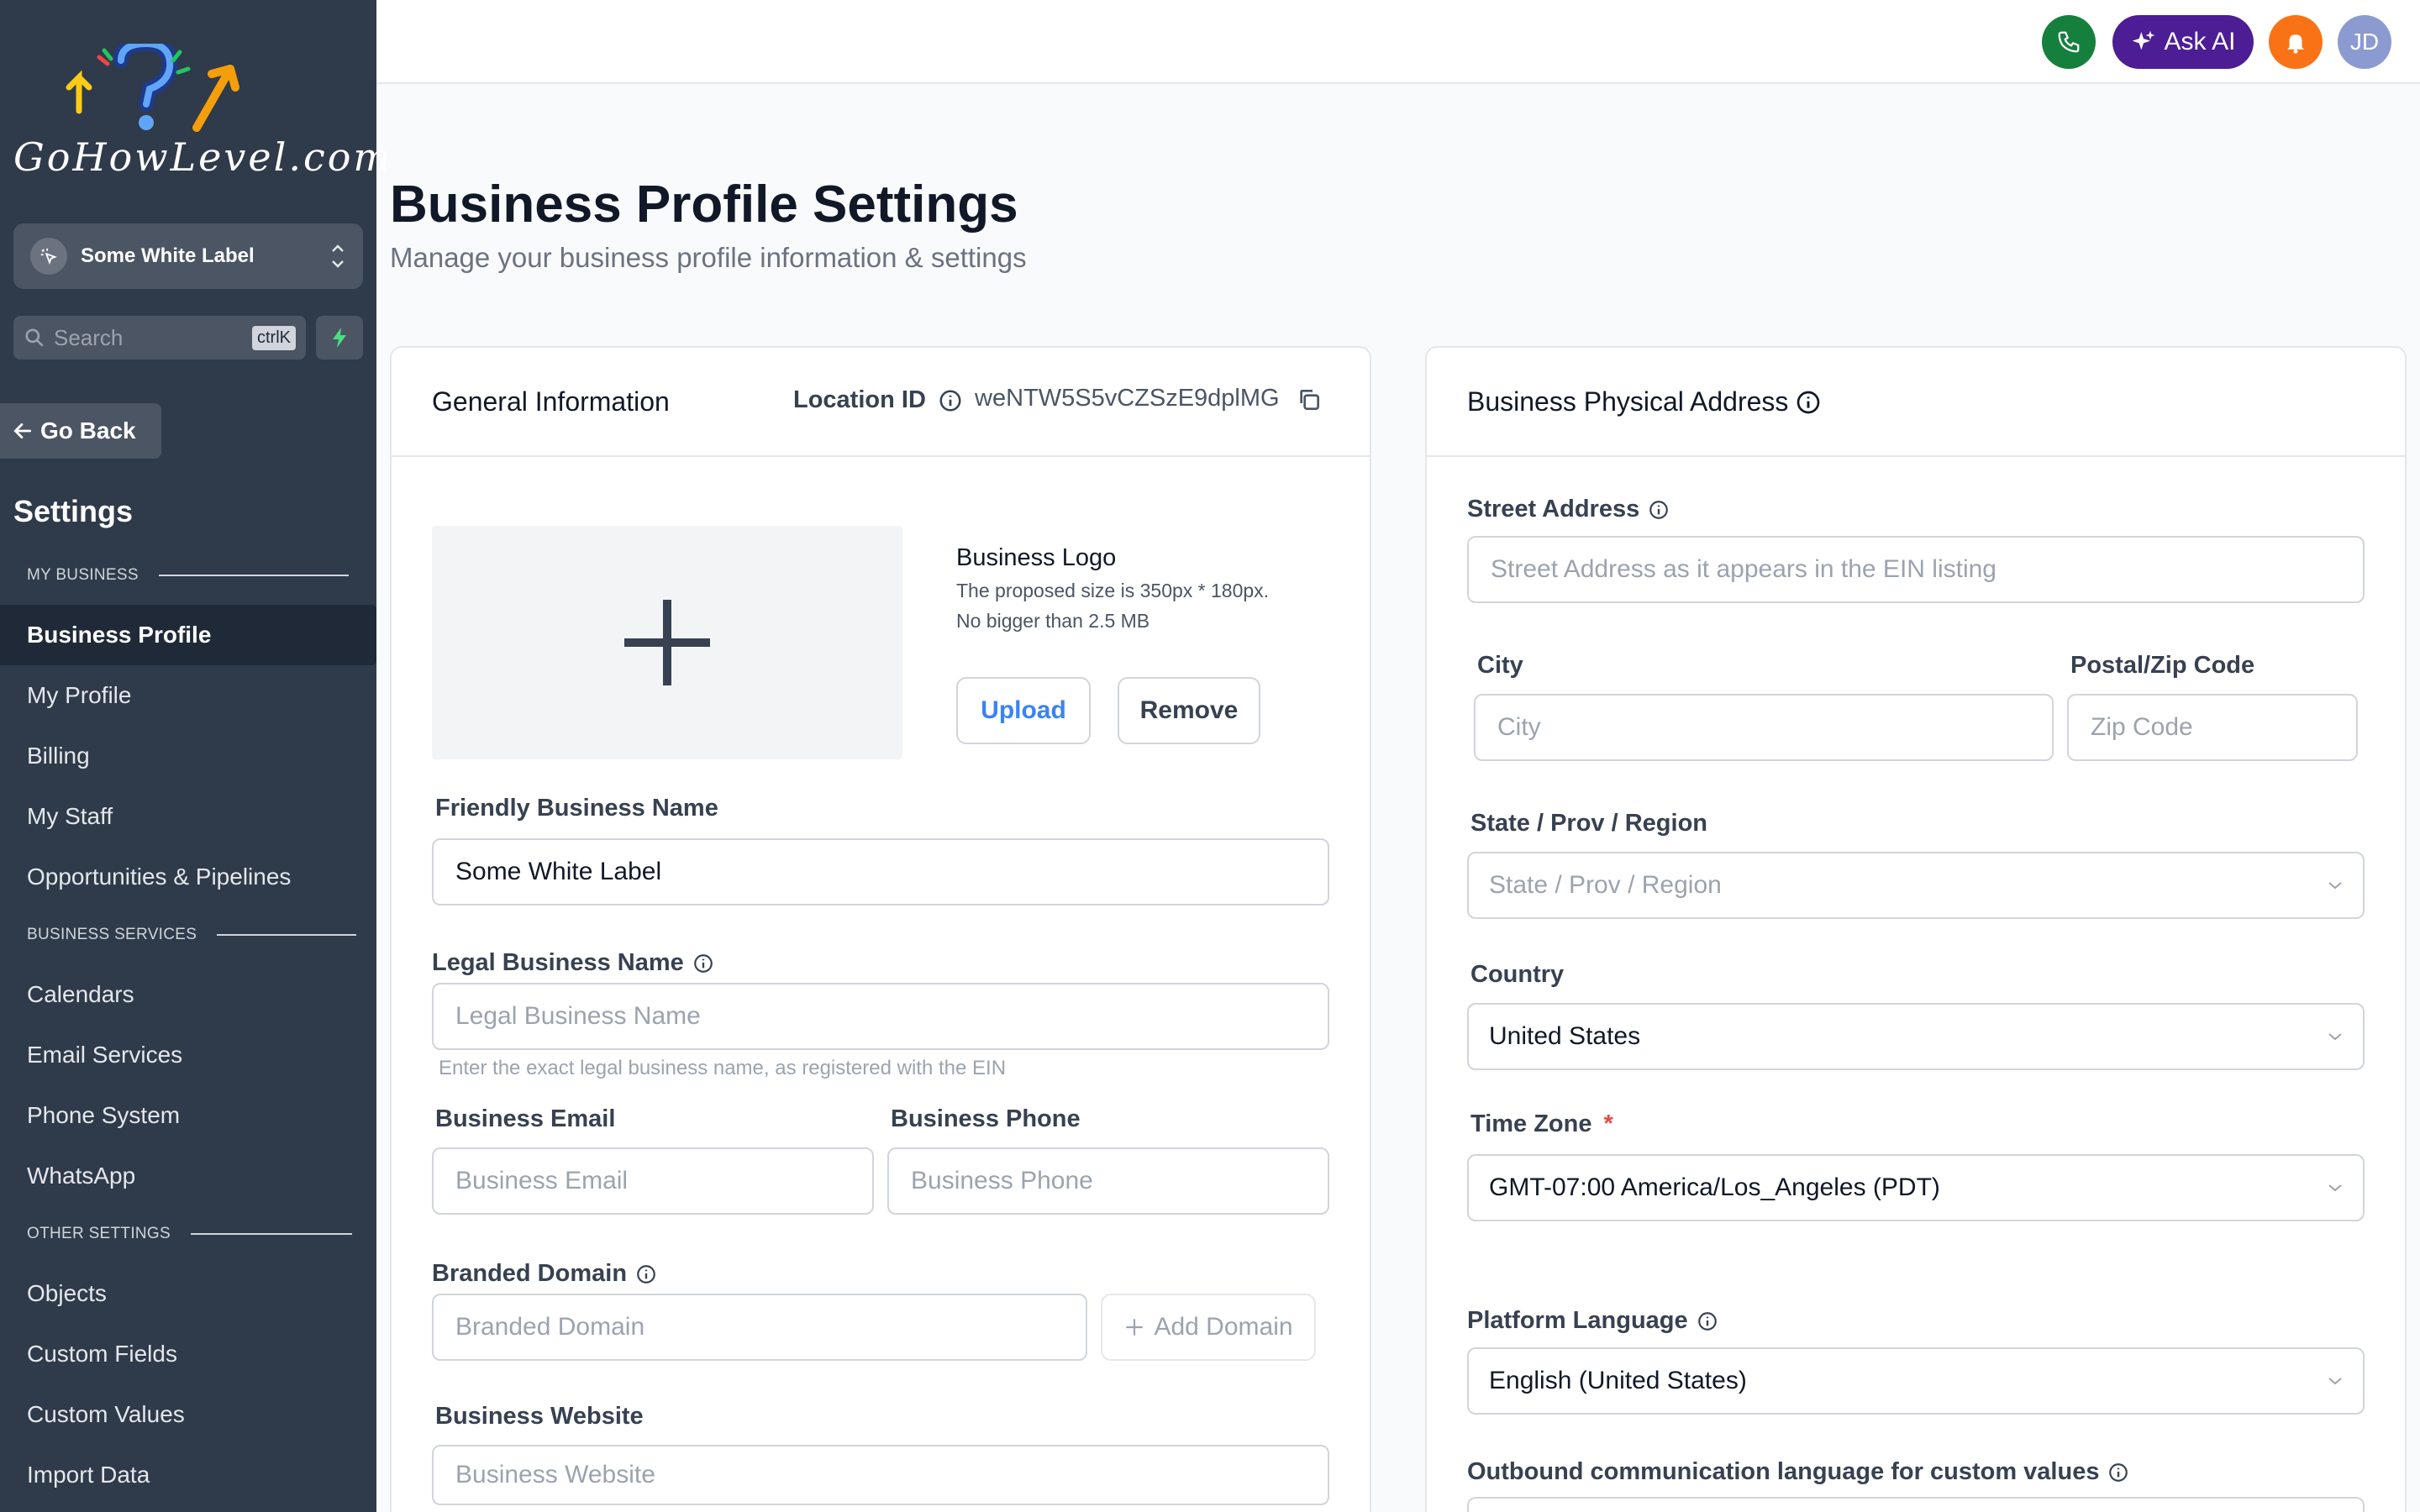 The height and width of the screenshot is (1512, 2420). I want to click on logo-size-hint: The proposed size is 350px * 180px., so click(1113, 590).